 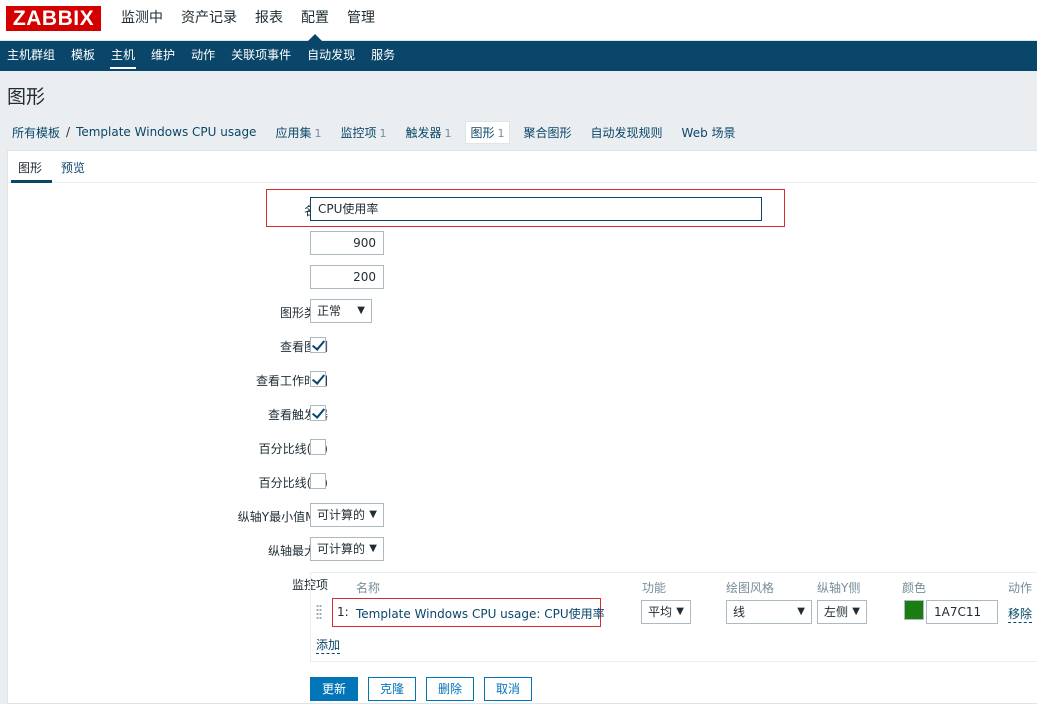 What do you see at coordinates (627, 132) in the screenshot?
I see `nav-discovery-rules: 自动发现规则` at bounding box center [627, 132].